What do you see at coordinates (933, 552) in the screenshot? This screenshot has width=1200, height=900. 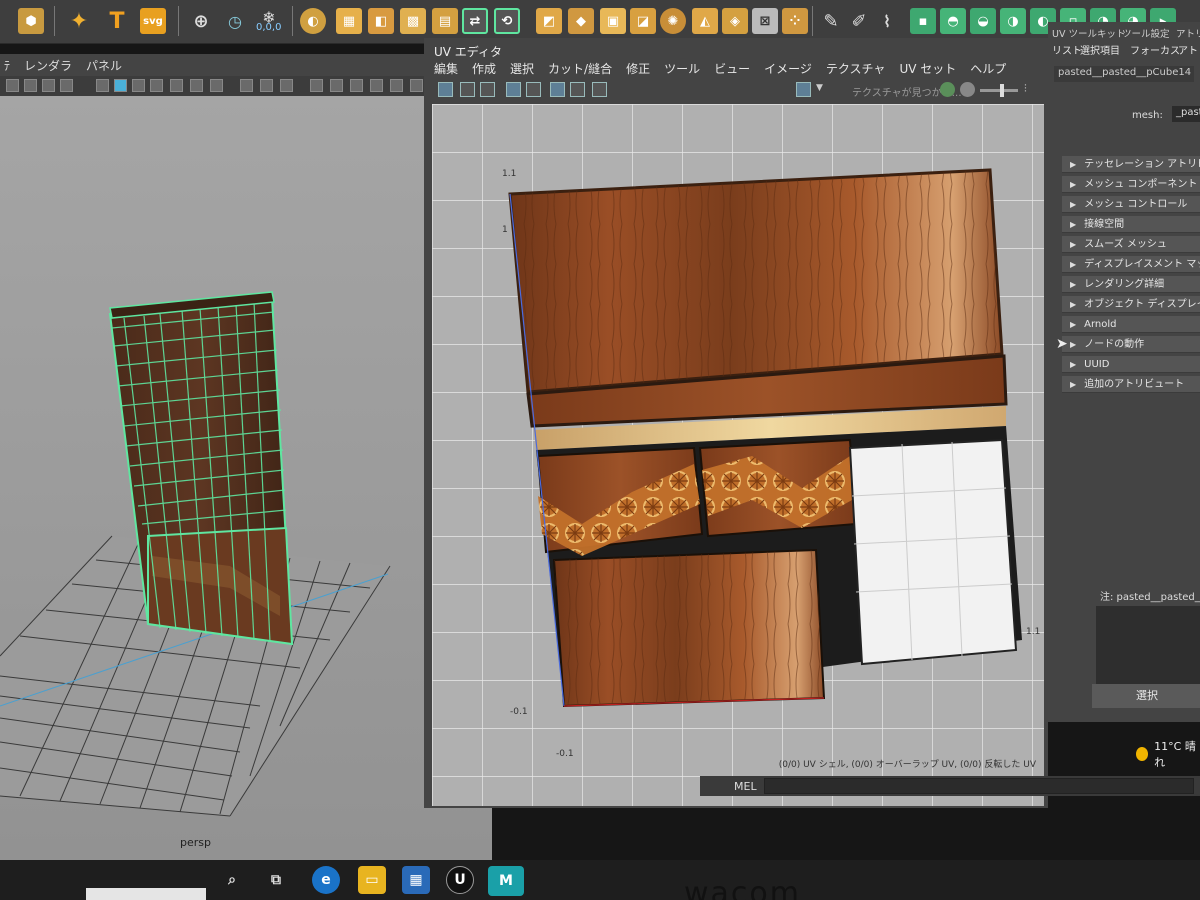 I see `uv-shell-blank-panel` at bounding box center [933, 552].